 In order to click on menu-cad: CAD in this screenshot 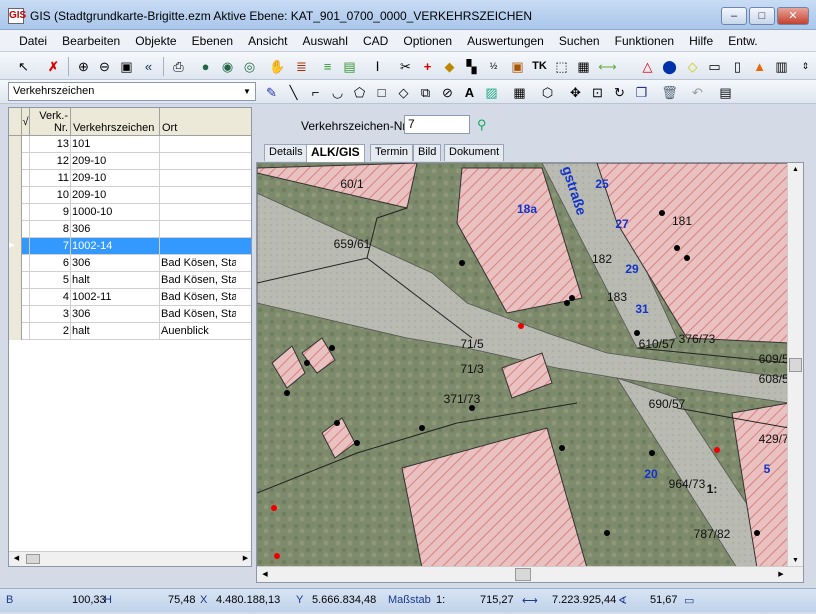, I will do `click(375, 41)`.